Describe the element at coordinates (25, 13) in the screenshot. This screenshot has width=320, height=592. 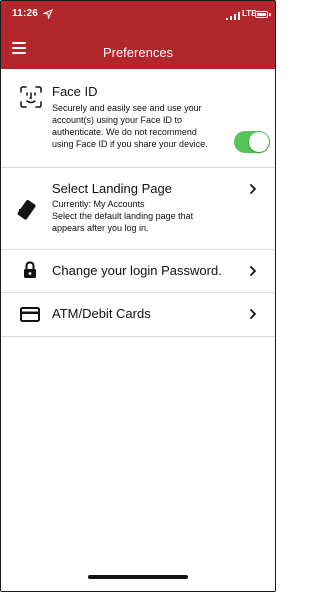
I see `status-time: 11:26` at that location.